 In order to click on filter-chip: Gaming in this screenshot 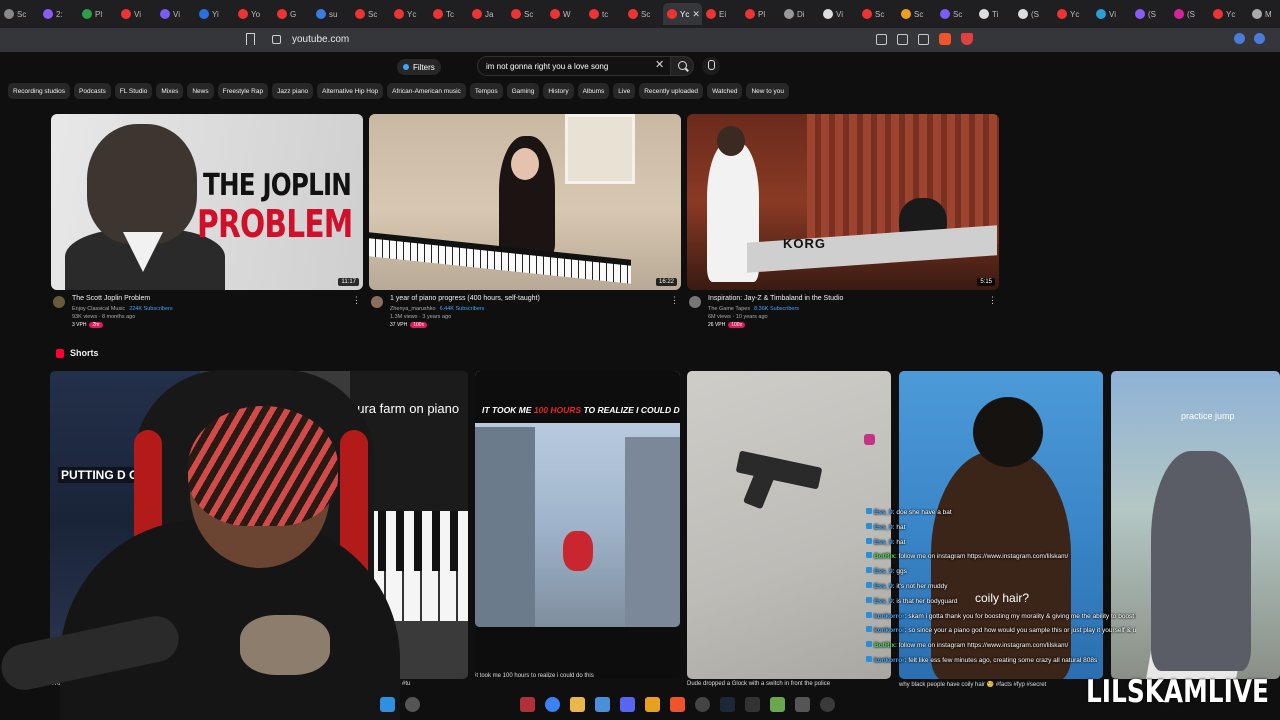, I will do `click(523, 91)`.